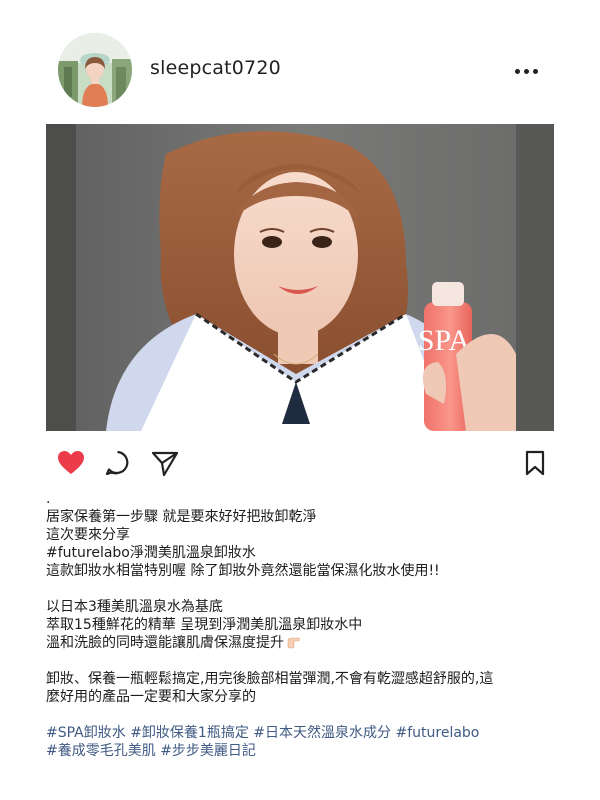  I want to click on hashtag-link: #SPA卸妝水, so click(86, 733).